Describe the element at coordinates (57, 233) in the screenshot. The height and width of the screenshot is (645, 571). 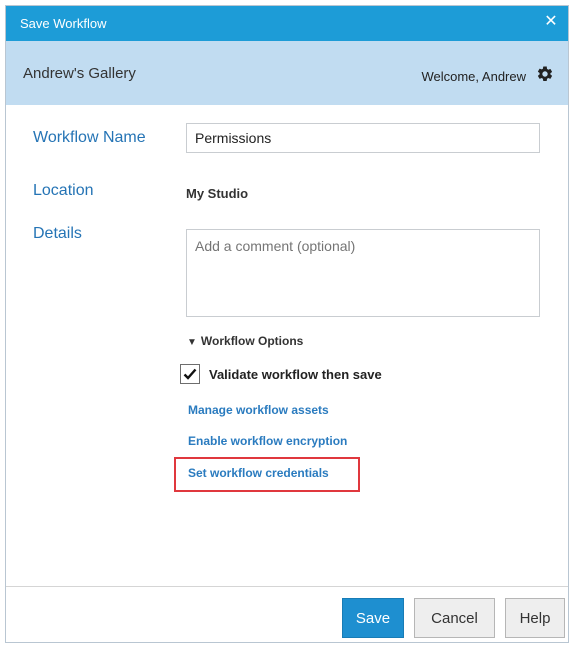
I see `details-label: Details` at that location.